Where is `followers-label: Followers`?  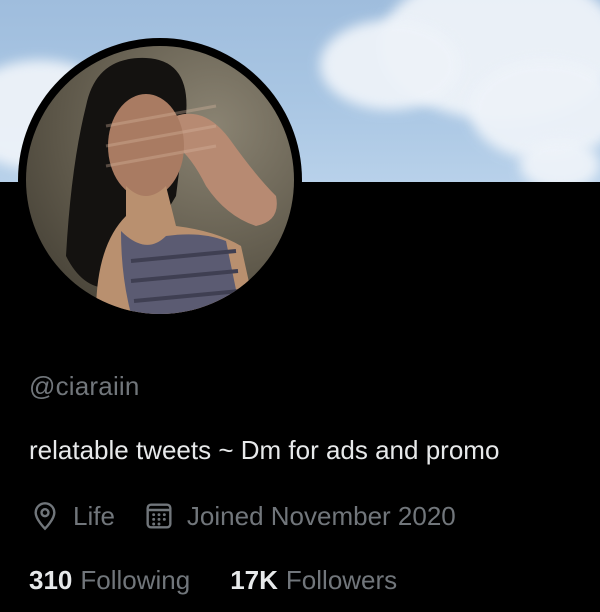 followers-label: Followers is located at coordinates (341, 579).